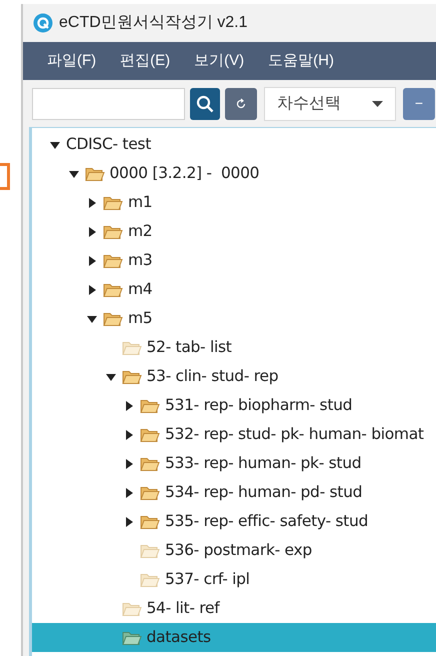 The width and height of the screenshot is (436, 656). I want to click on window-title: eCTD민원서식작성기 v2.1, so click(153, 23).